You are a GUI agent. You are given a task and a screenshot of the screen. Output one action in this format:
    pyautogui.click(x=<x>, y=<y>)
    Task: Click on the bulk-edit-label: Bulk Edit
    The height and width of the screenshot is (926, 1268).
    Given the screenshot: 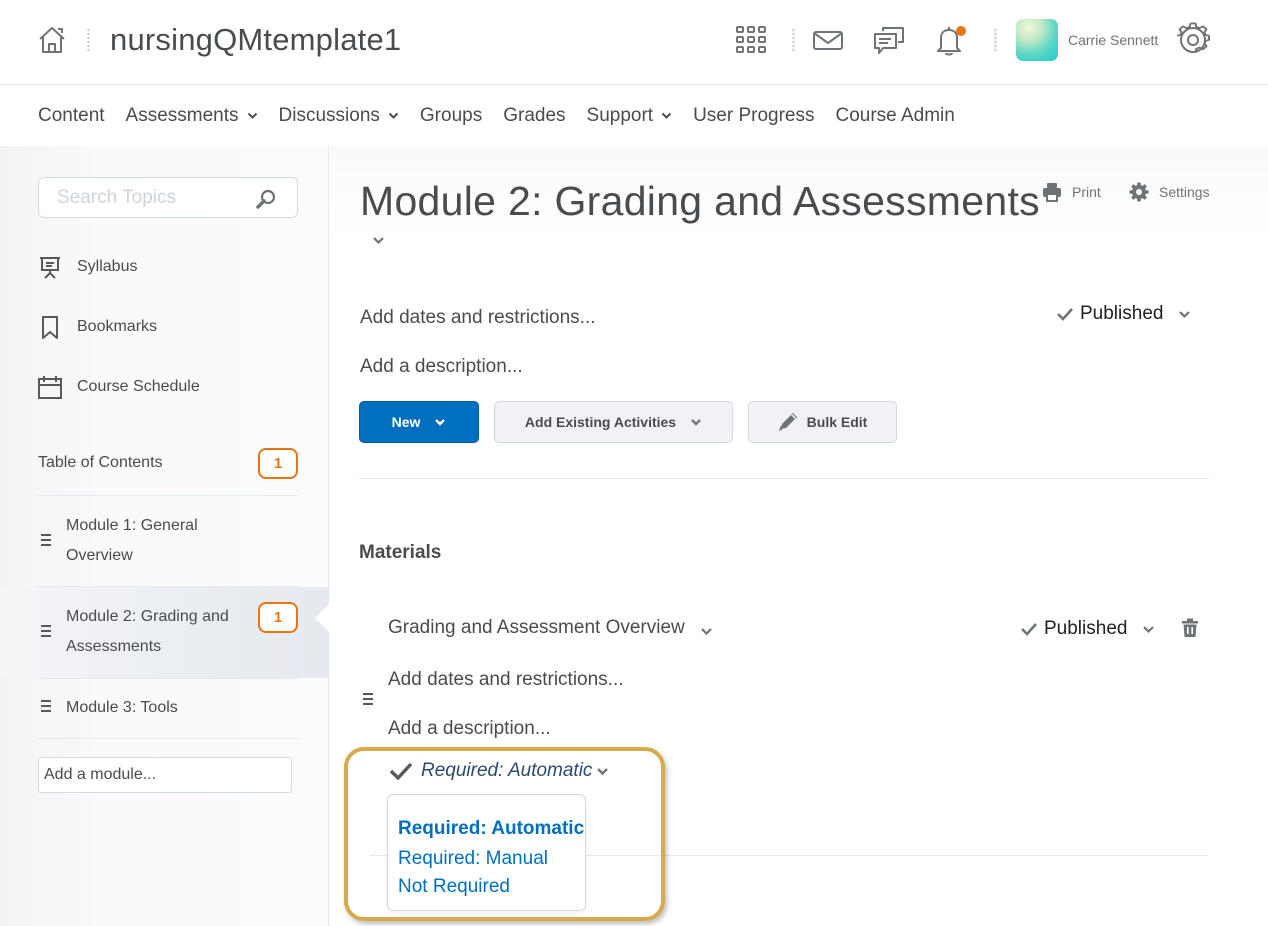 What is the action you would take?
    pyautogui.click(x=837, y=422)
    